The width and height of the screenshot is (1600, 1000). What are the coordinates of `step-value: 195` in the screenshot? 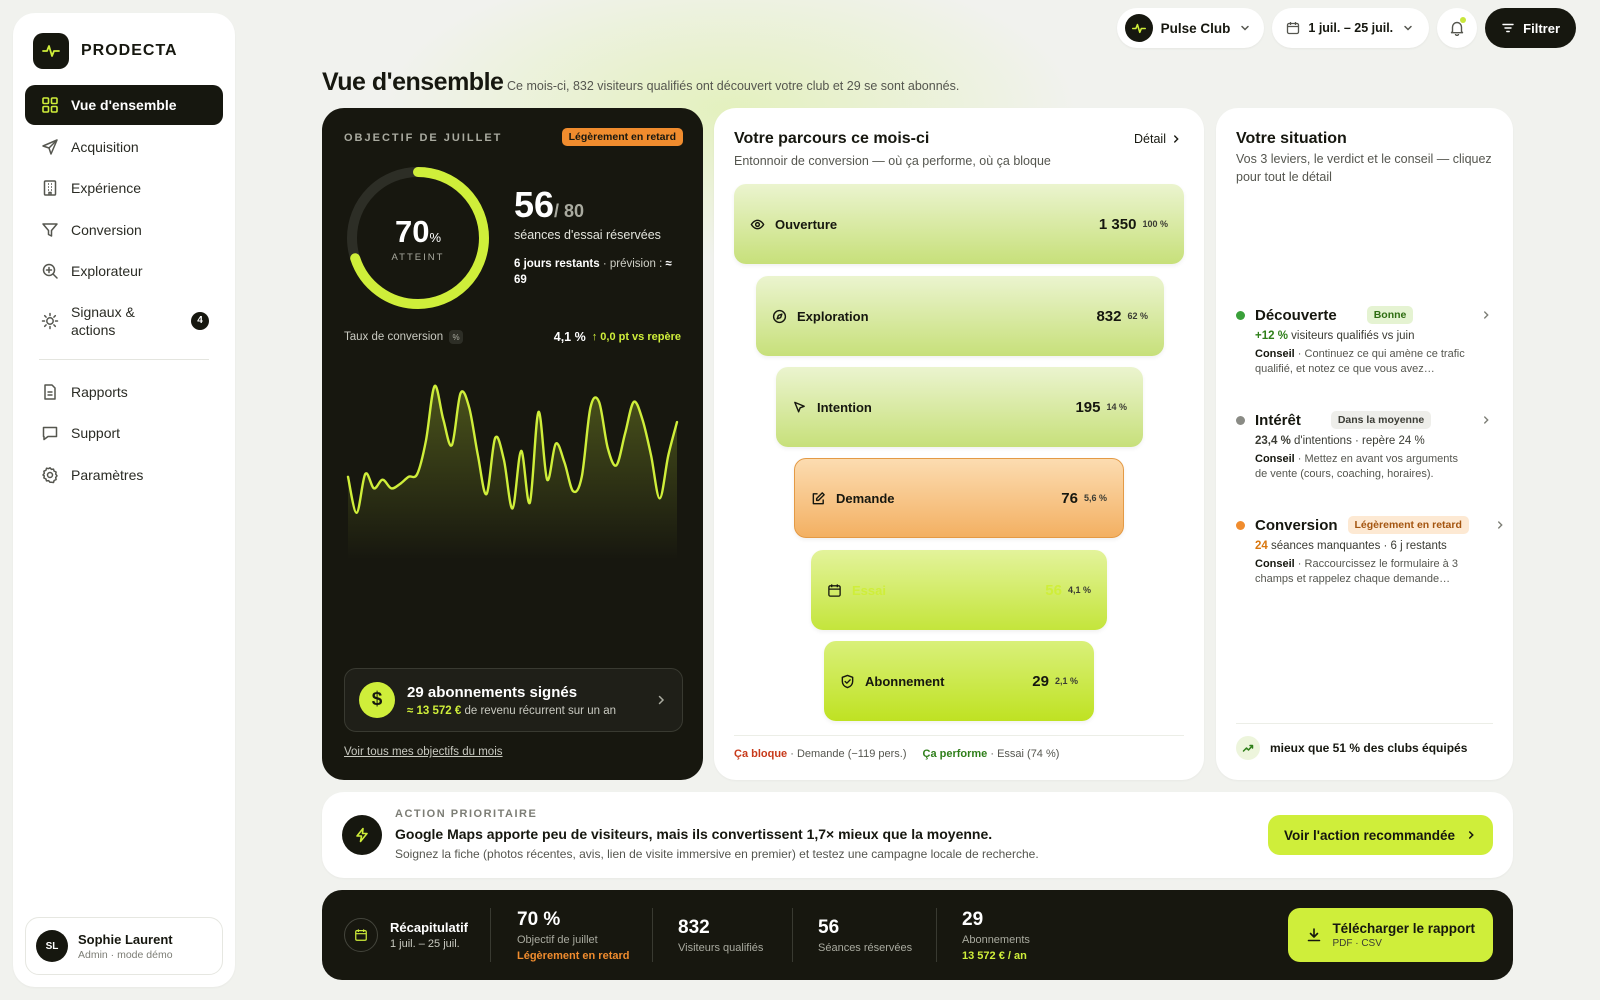 It's located at (1088, 407).